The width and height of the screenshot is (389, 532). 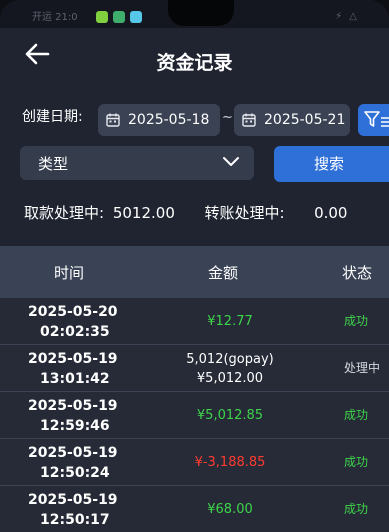 I want to click on page-header: 资金记录, so click(x=194, y=58).